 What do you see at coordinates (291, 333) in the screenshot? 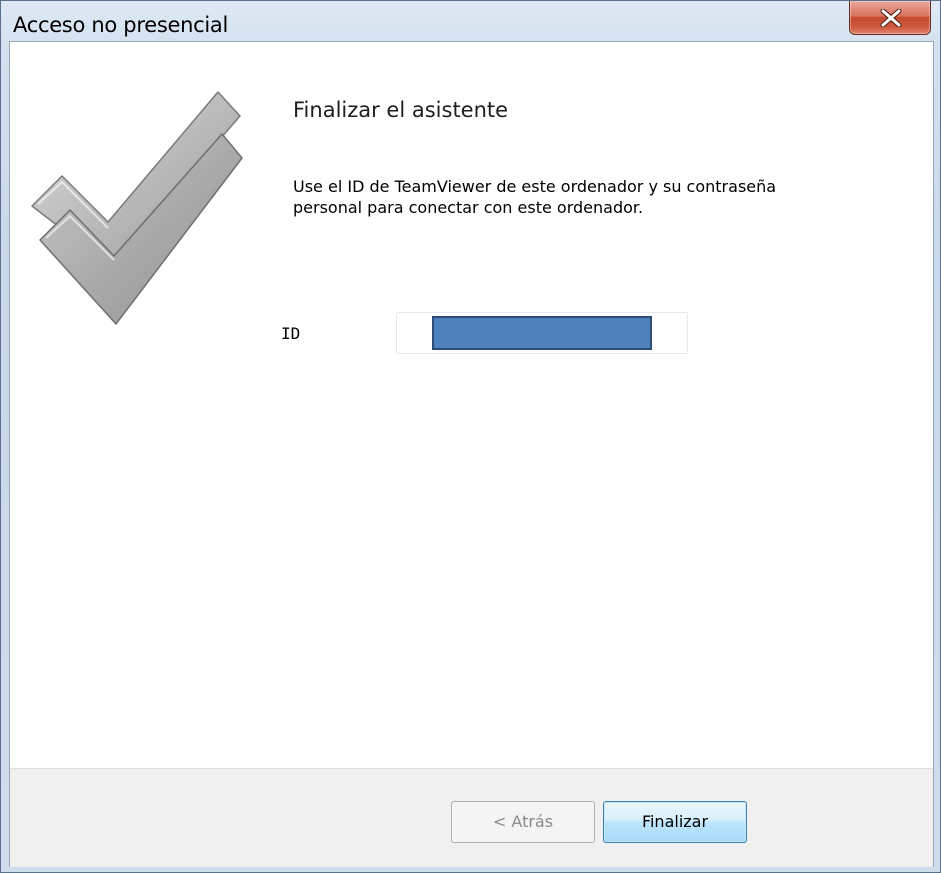
I see `id-label: ID` at bounding box center [291, 333].